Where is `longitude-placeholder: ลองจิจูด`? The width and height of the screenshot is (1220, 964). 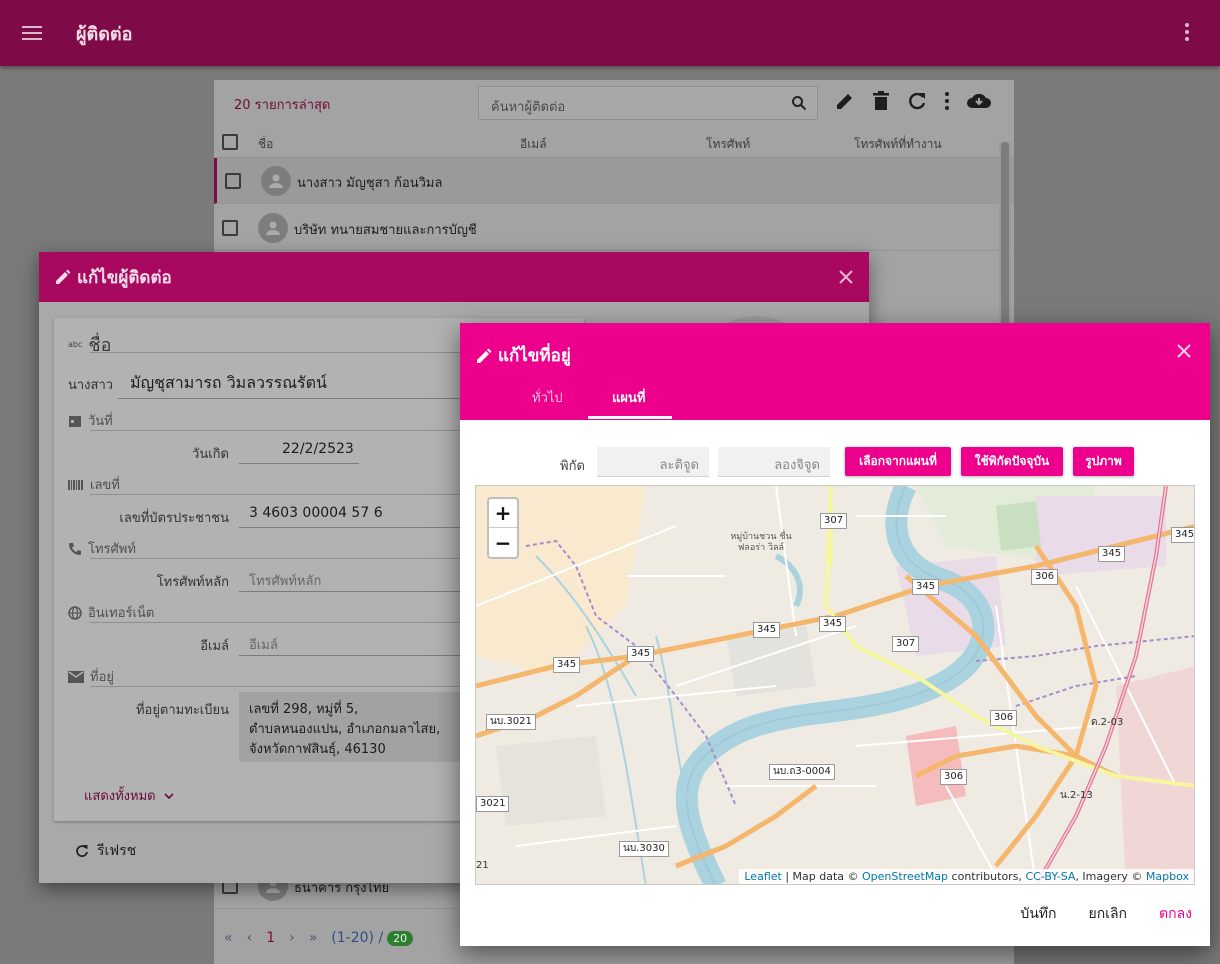
longitude-placeholder: ลองจิจูด is located at coordinates (797, 465).